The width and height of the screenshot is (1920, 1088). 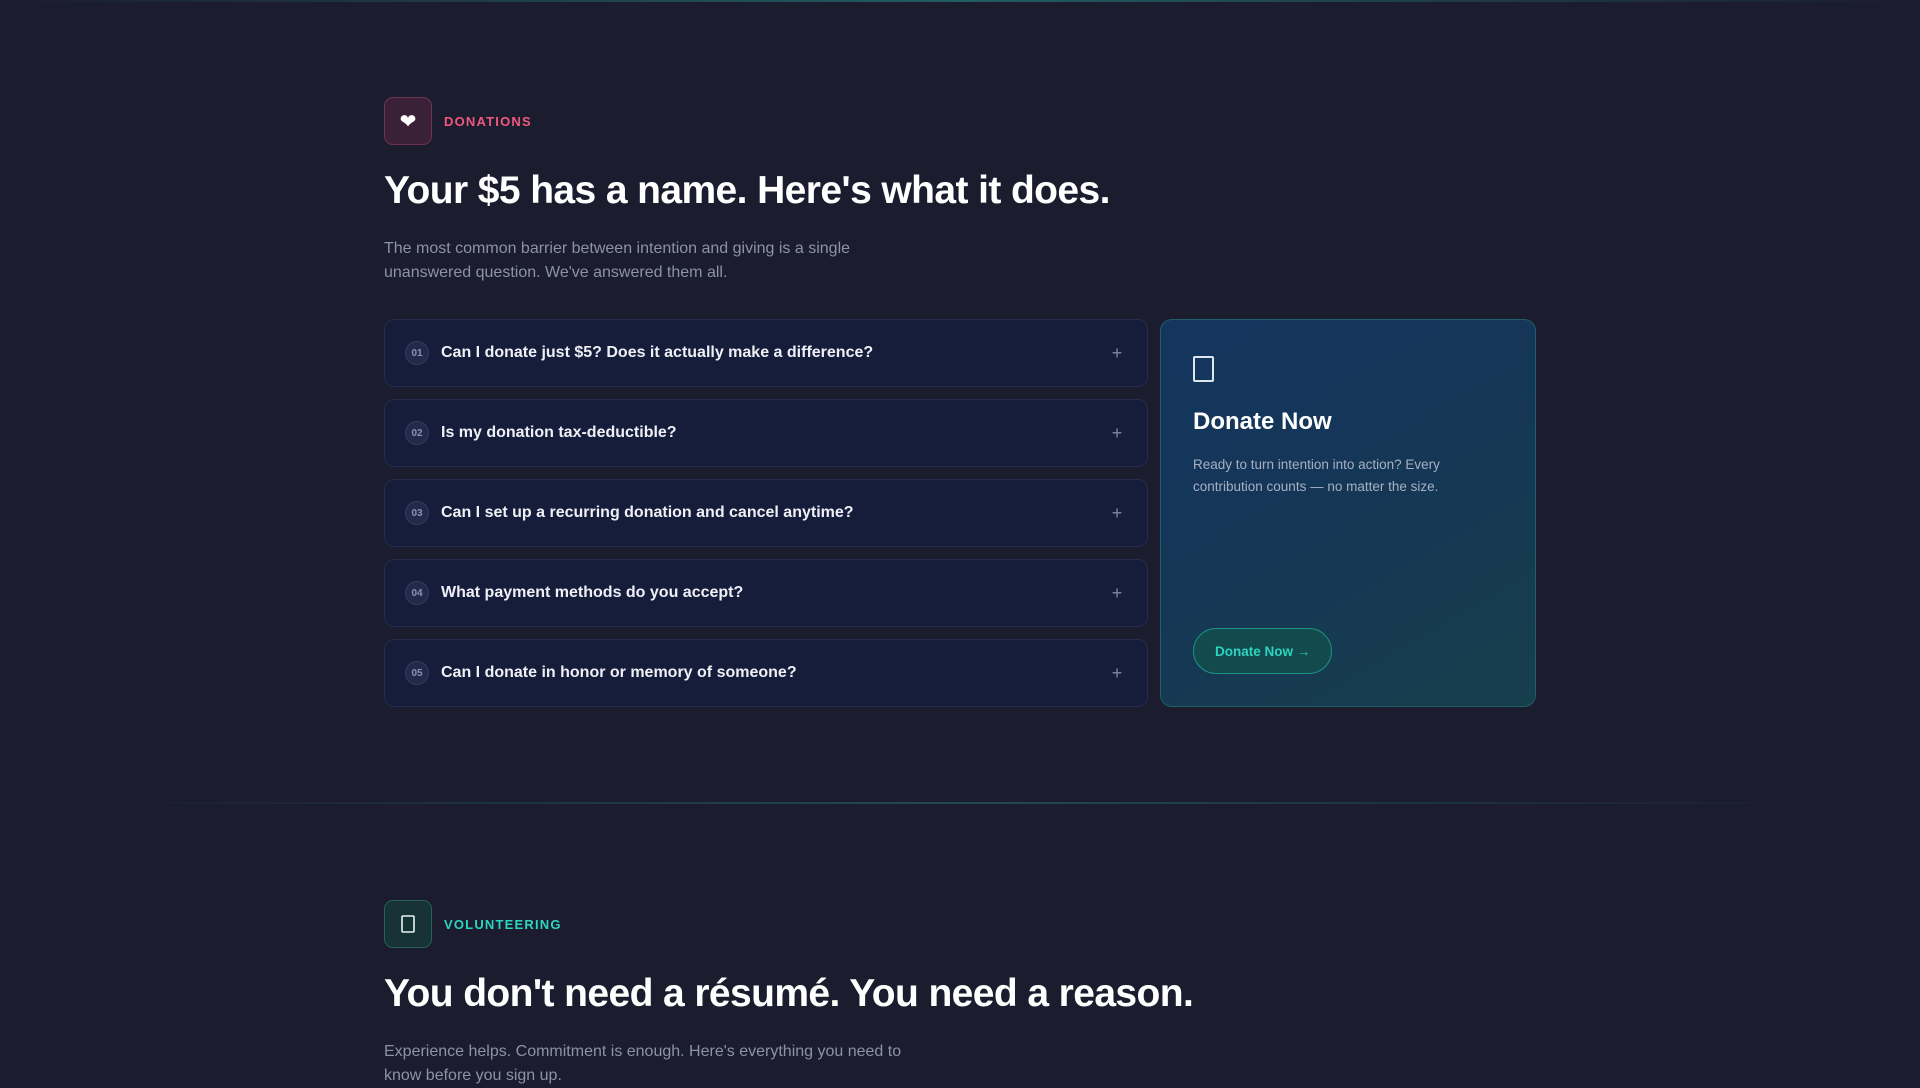 What do you see at coordinates (1263, 651) in the screenshot?
I see `donate-now-button: Donate Now →` at bounding box center [1263, 651].